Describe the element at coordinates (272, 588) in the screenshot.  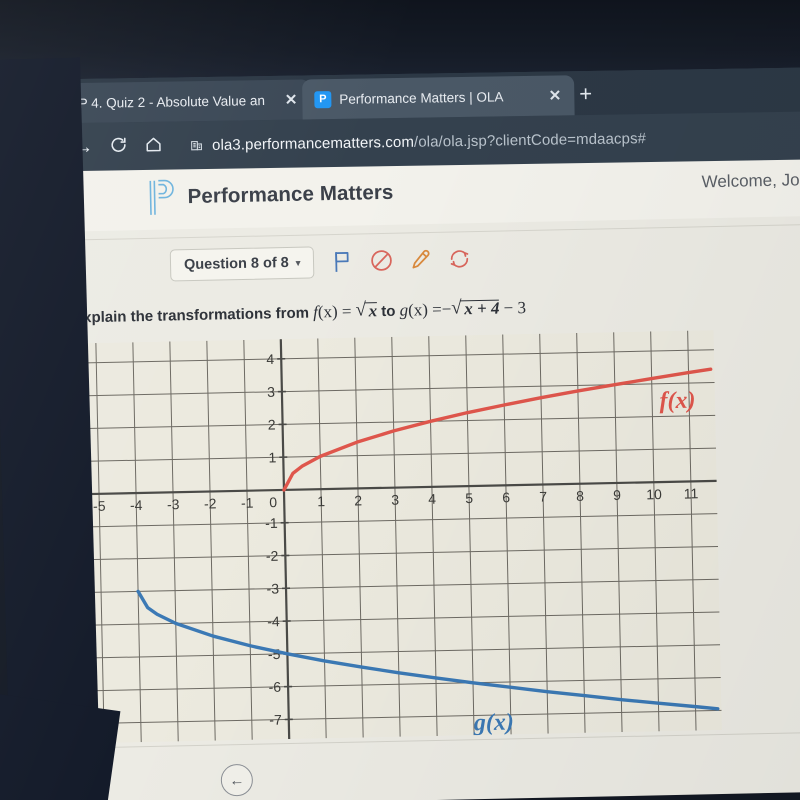
I see `y-tick-label: -3` at that location.